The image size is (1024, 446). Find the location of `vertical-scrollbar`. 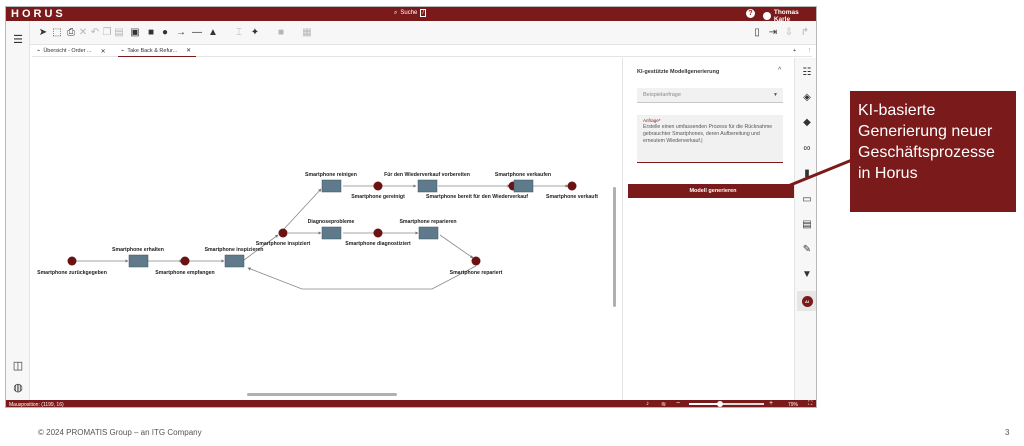

vertical-scrollbar is located at coordinates (614, 229).